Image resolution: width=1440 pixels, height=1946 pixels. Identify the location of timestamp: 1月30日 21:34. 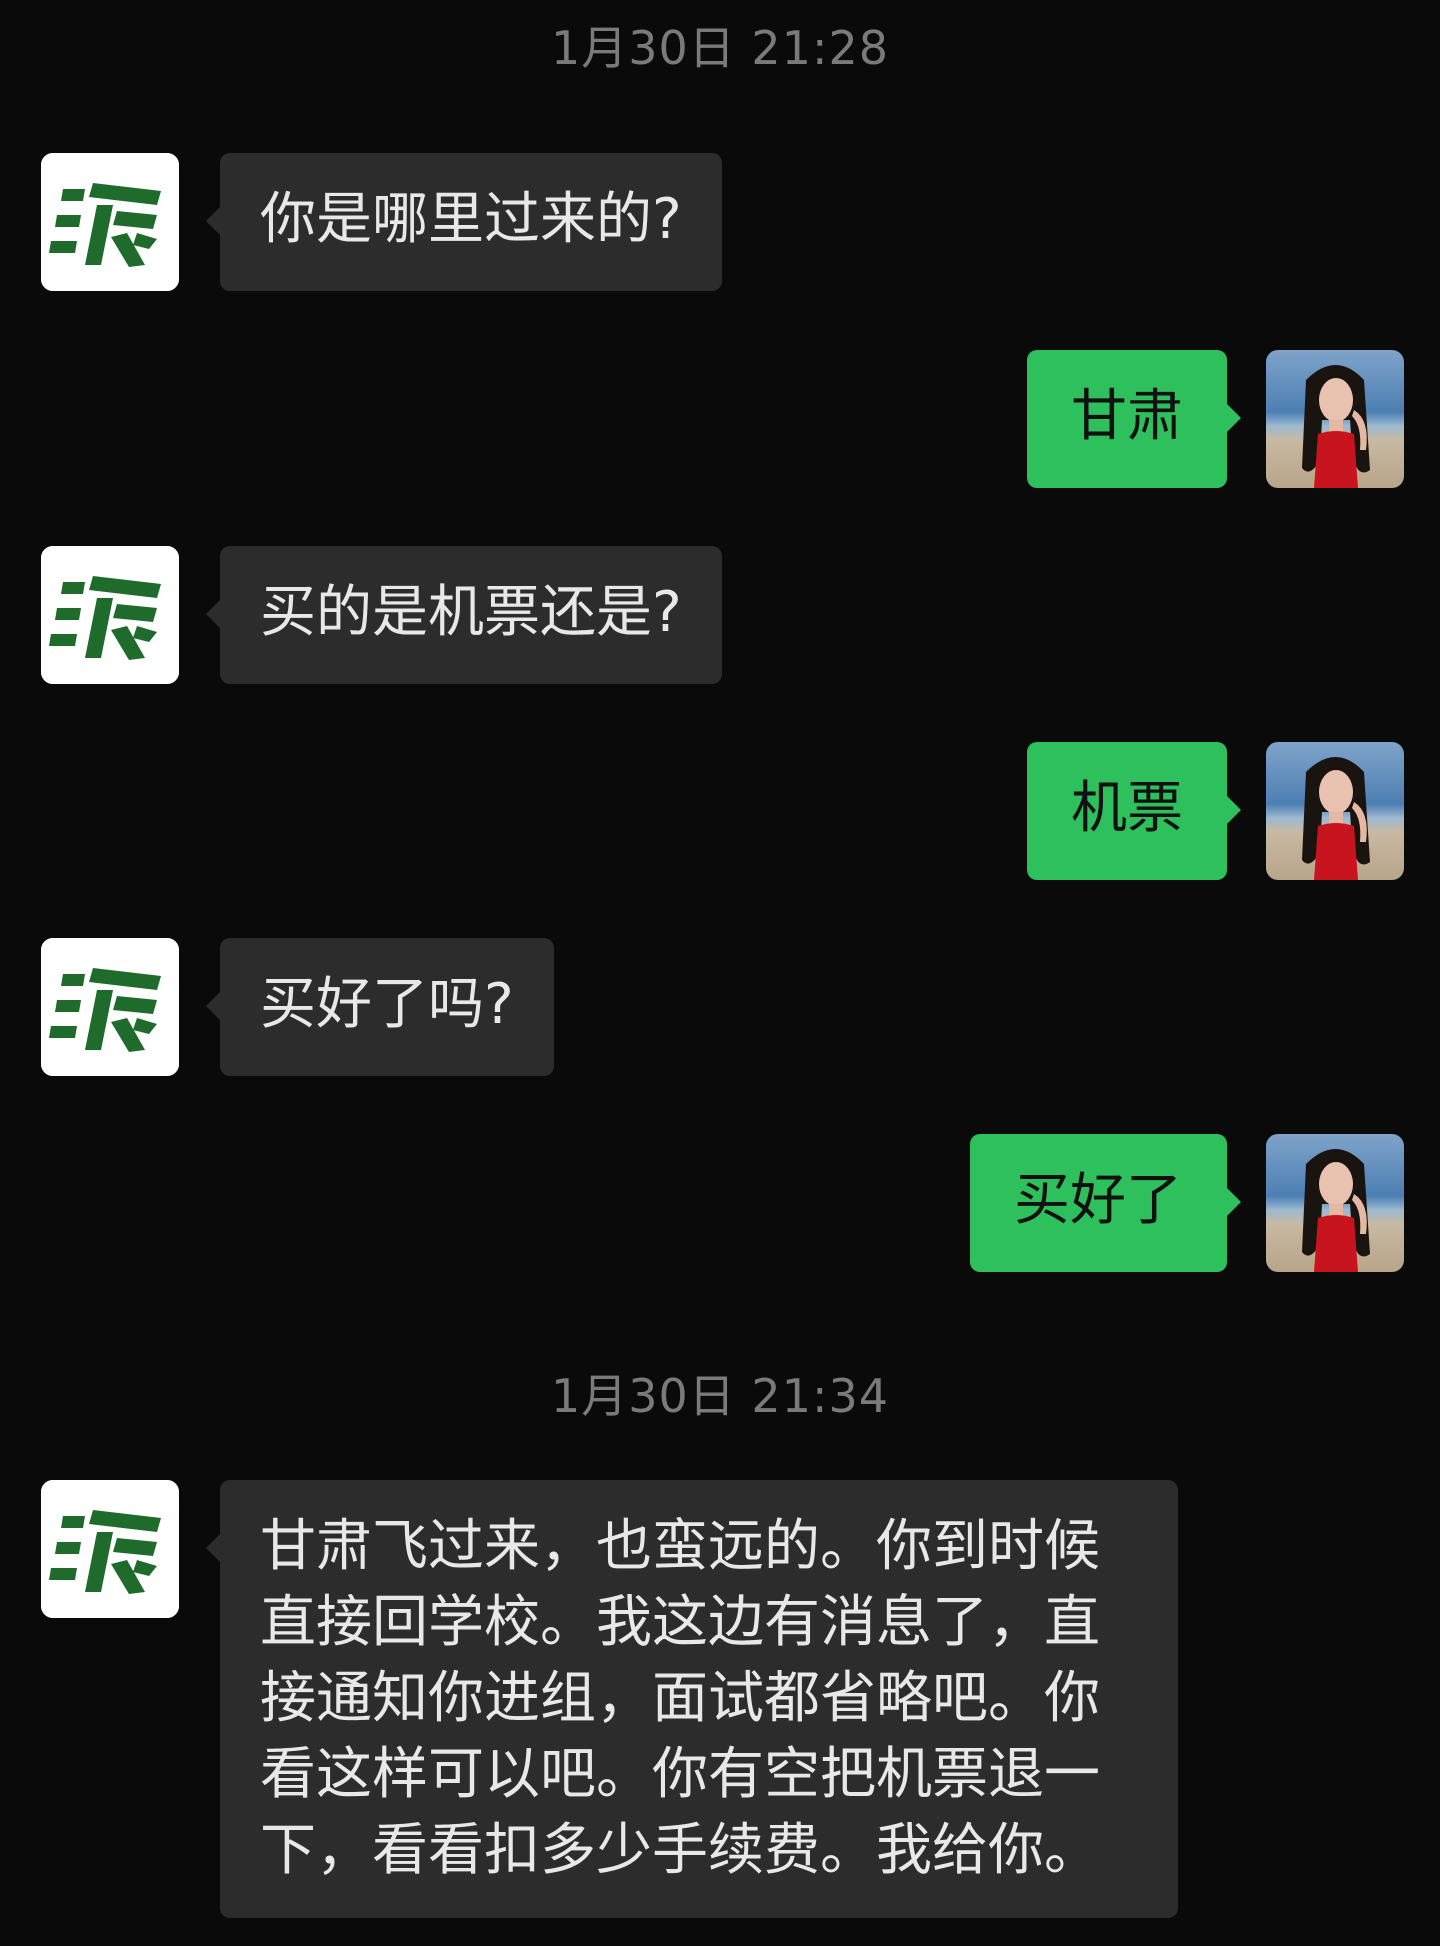
(720, 1396).